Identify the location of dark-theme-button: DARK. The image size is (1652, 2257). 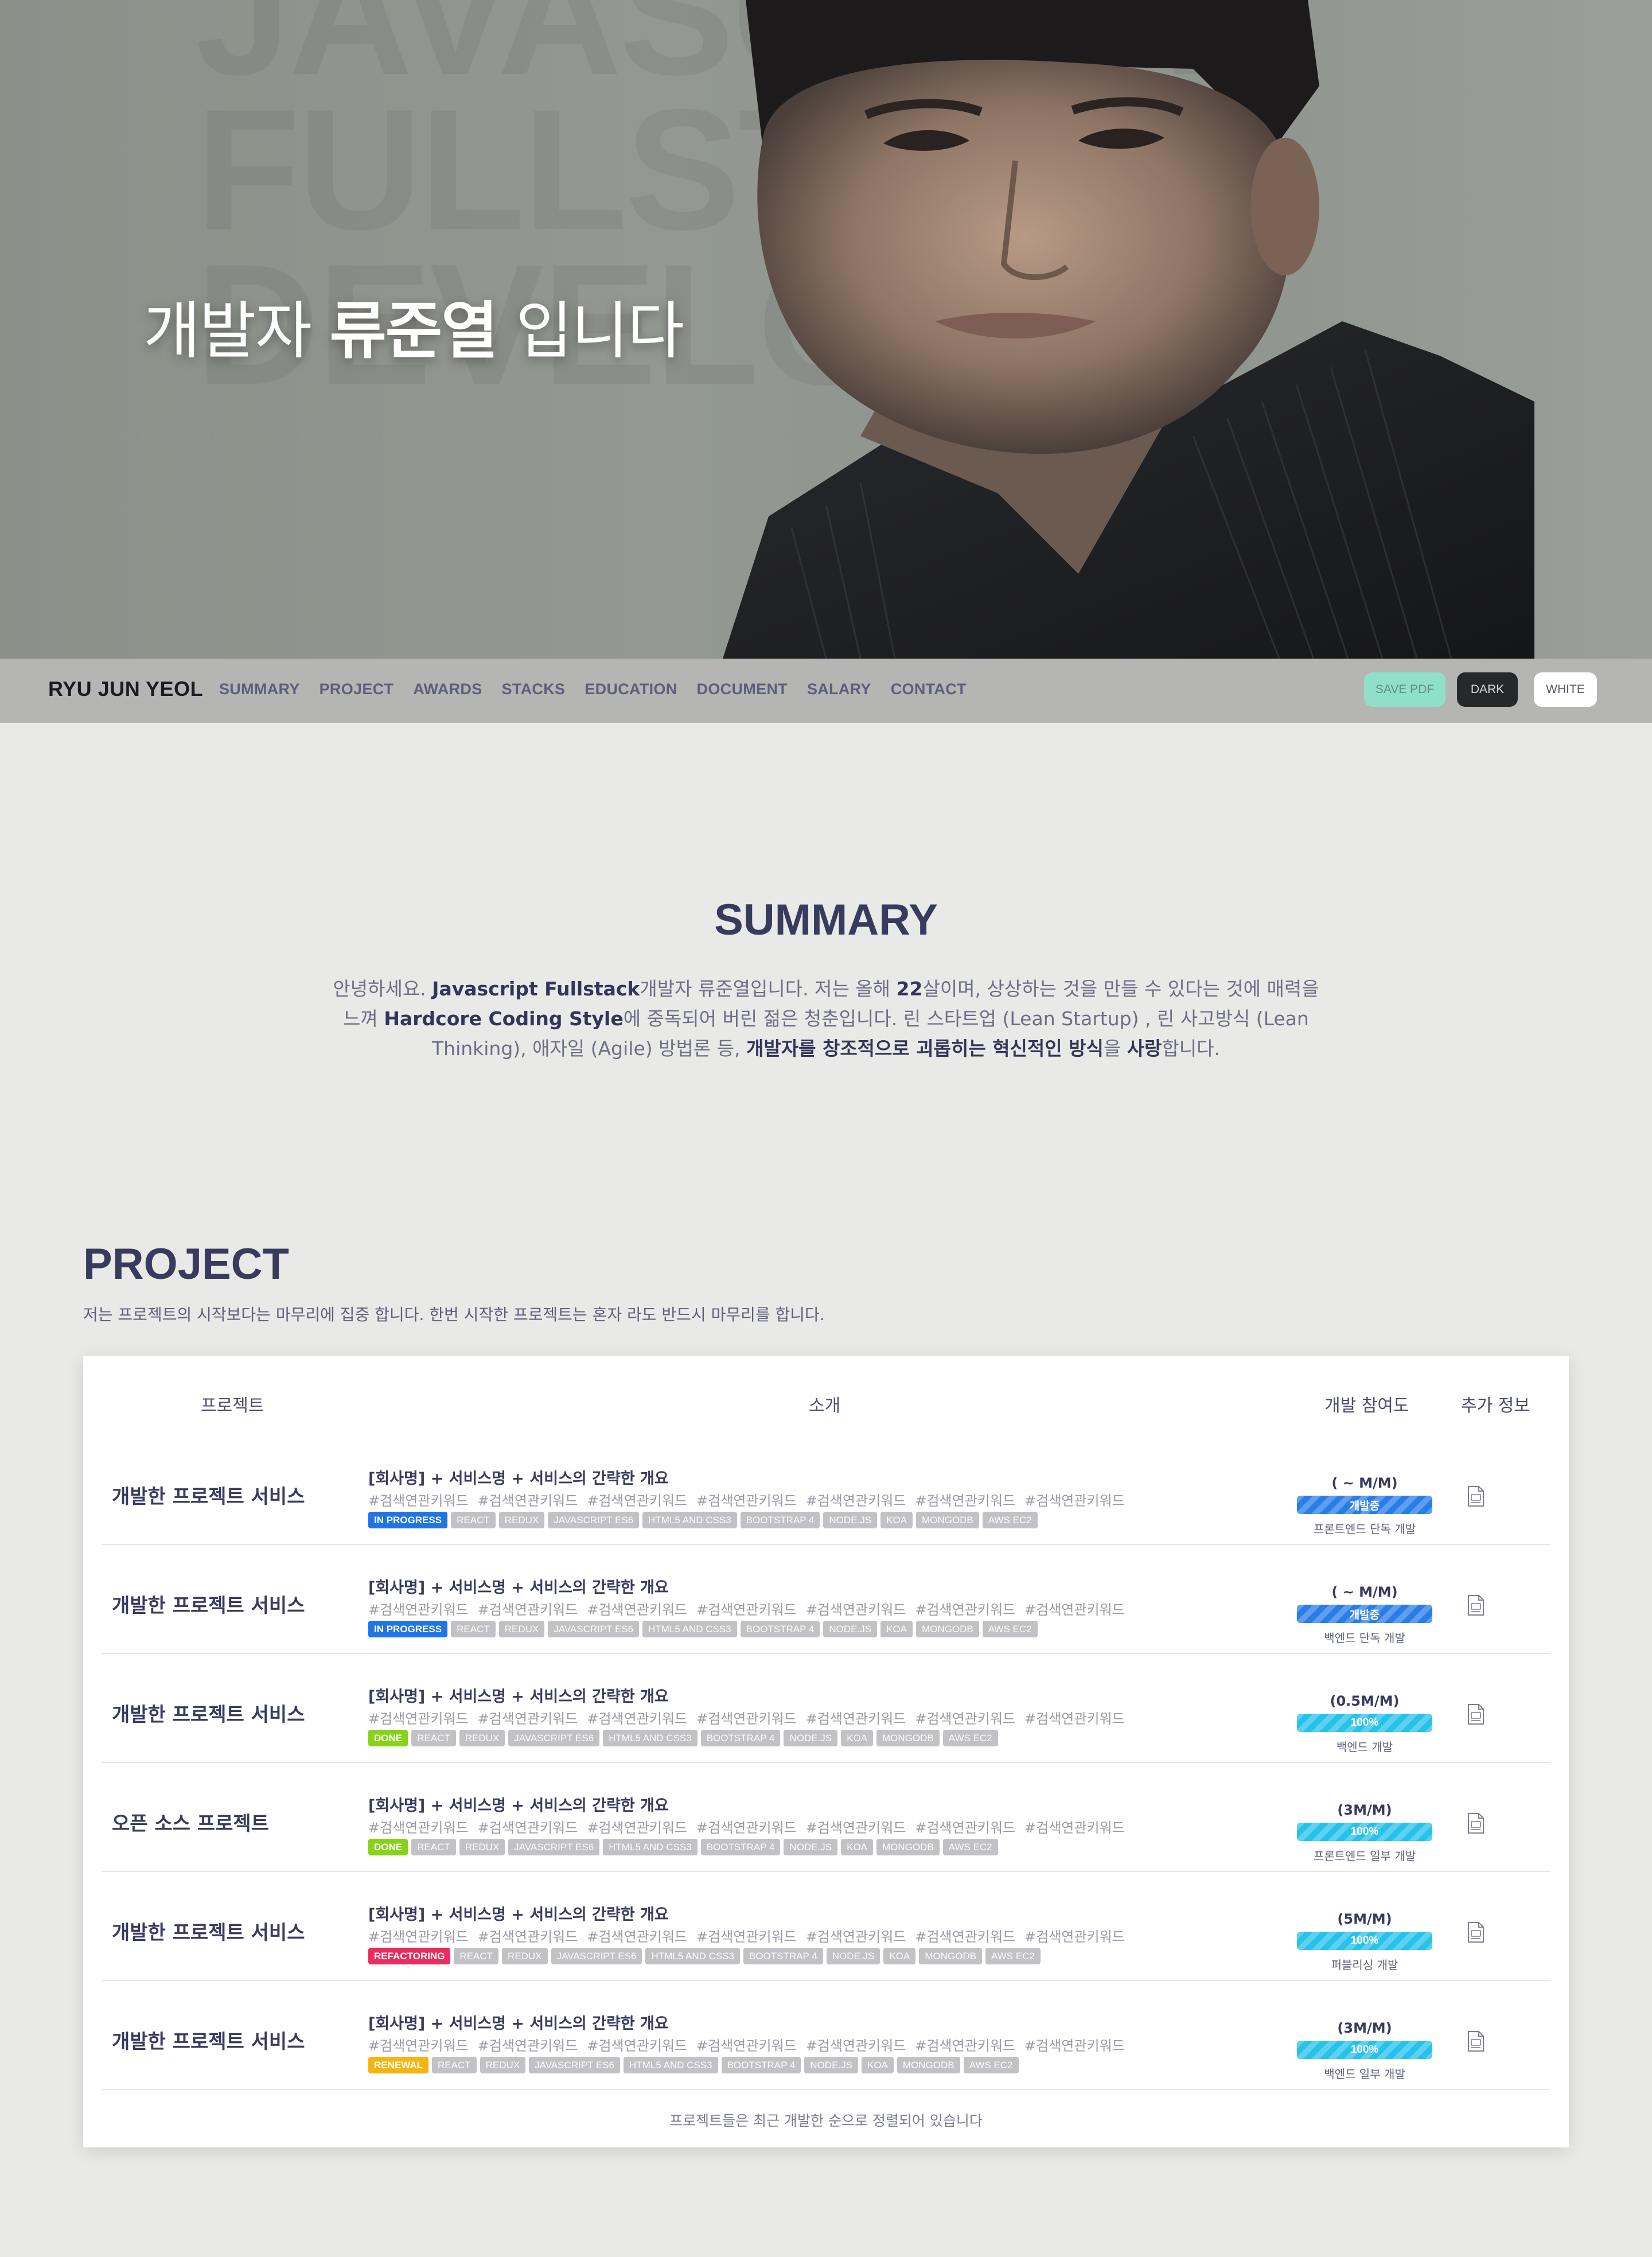
(1487, 689).